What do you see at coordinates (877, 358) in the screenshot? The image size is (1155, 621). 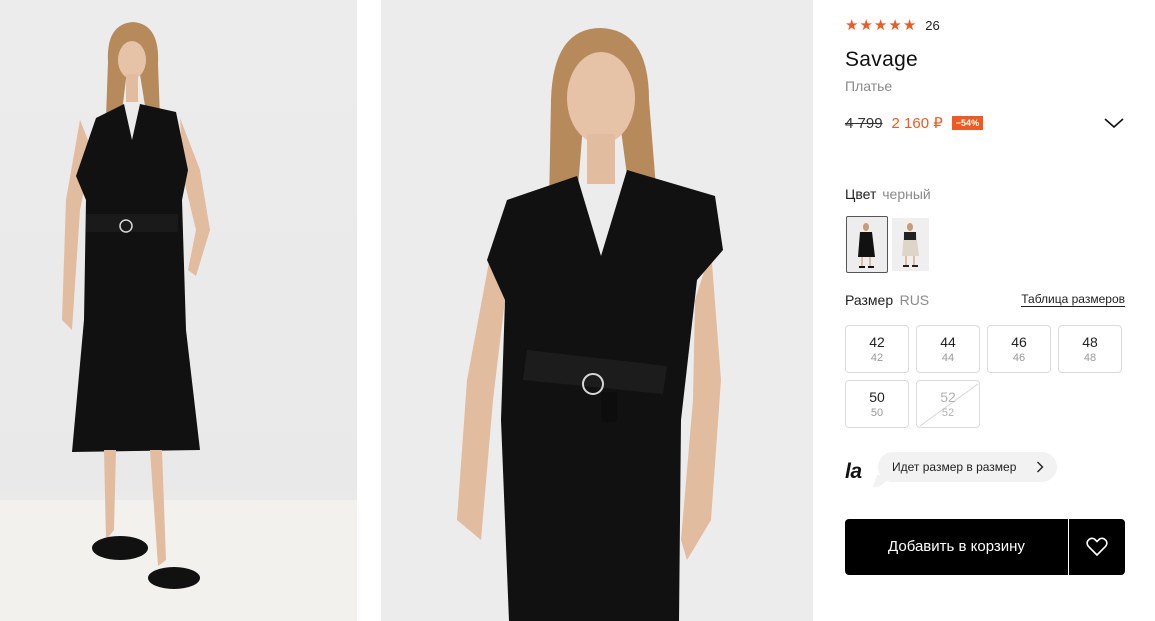 I see `size-sub-value: 42` at bounding box center [877, 358].